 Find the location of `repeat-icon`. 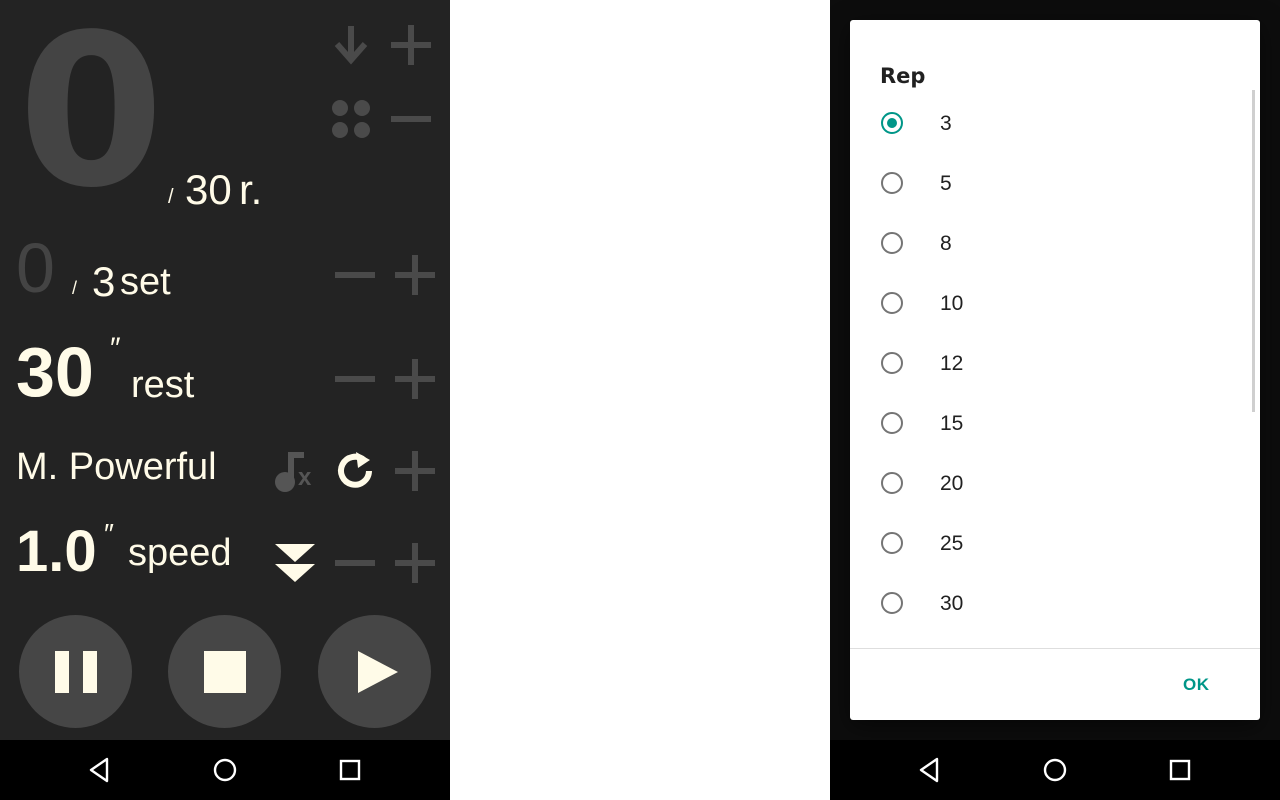

repeat-icon is located at coordinates (355, 471).